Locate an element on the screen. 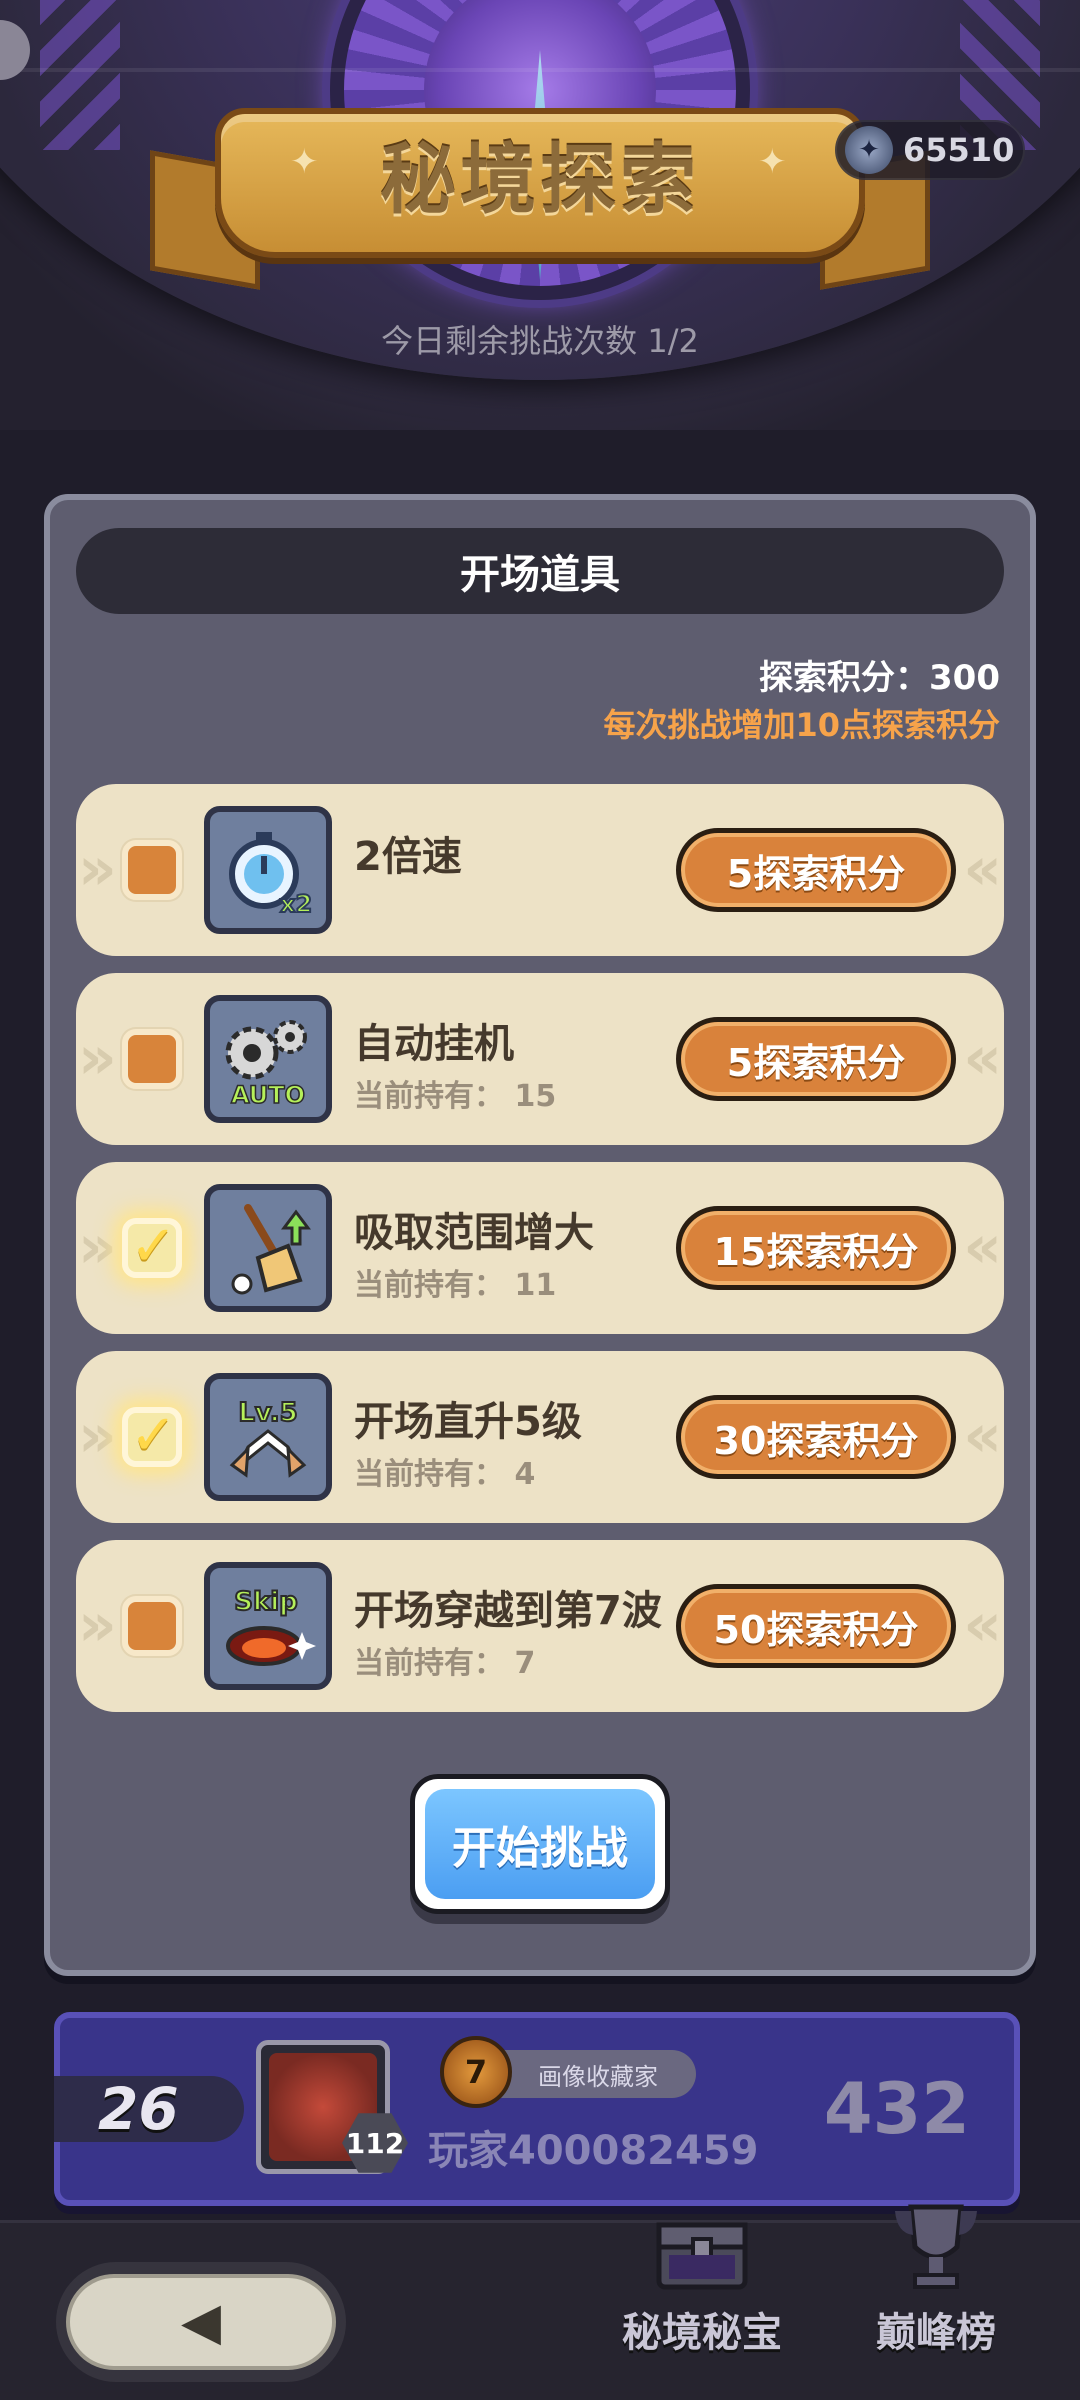 This screenshot has height=2400, width=1080. nav-leaderboard-label: 巅峰榜 is located at coordinates (936, 2333).